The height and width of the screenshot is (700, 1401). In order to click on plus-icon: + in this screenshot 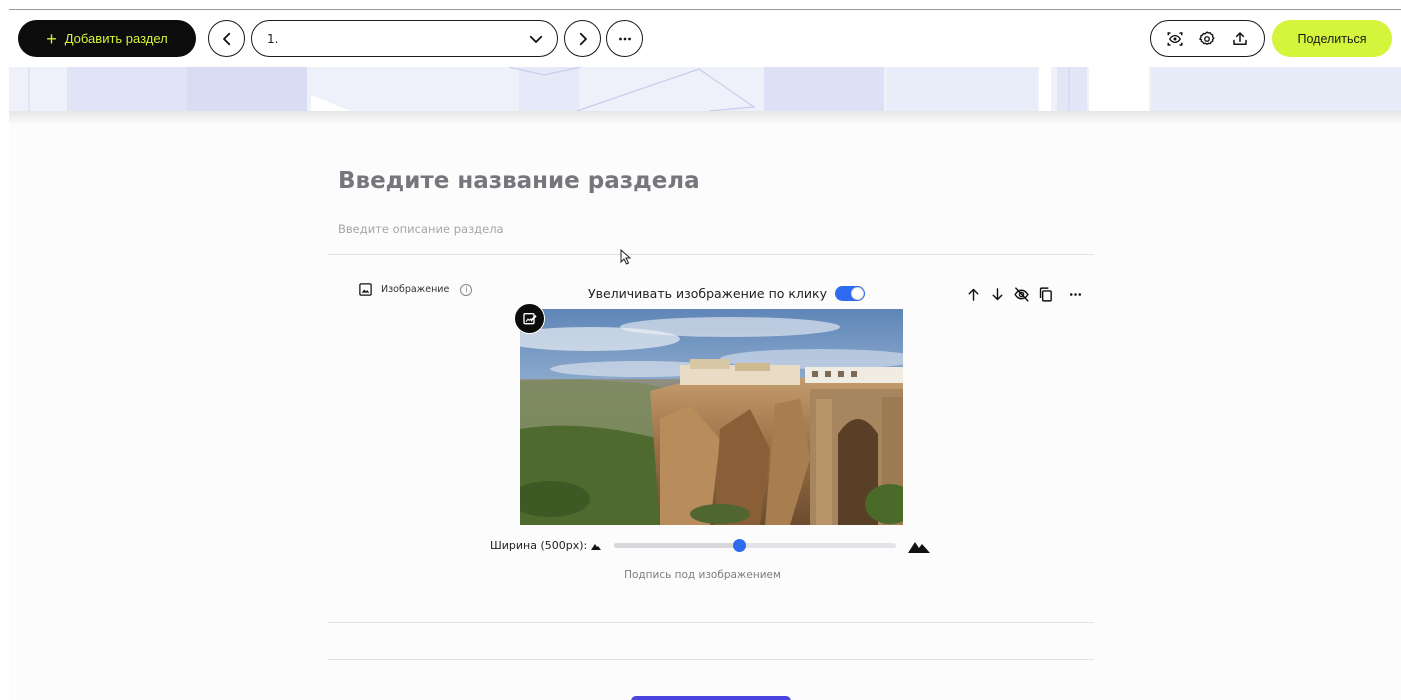, I will do `click(51, 38)`.